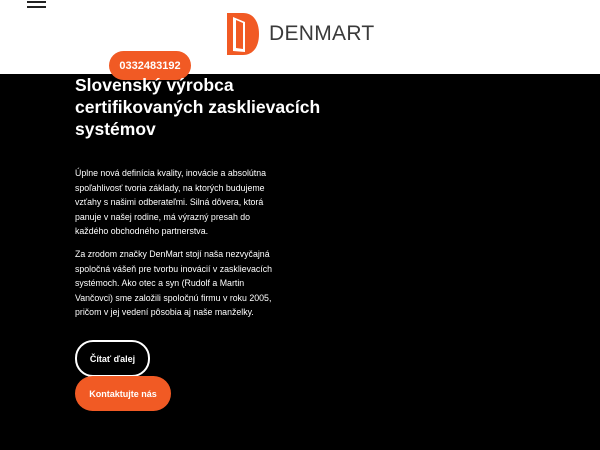  Describe the element at coordinates (123, 393) in the screenshot. I see `contact-button: Kontaktujte nás` at that location.